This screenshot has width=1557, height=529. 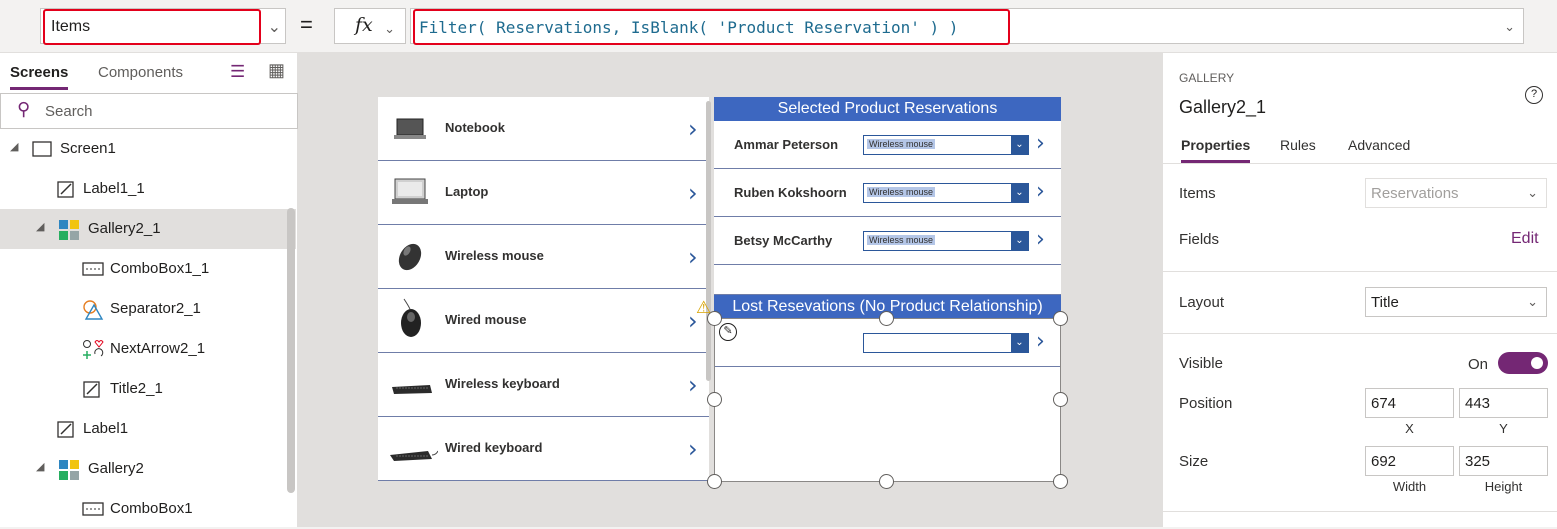 I want to click on reservation-row: Ammar Peterson Wireless mouse ⌄ ›, so click(x=887, y=145).